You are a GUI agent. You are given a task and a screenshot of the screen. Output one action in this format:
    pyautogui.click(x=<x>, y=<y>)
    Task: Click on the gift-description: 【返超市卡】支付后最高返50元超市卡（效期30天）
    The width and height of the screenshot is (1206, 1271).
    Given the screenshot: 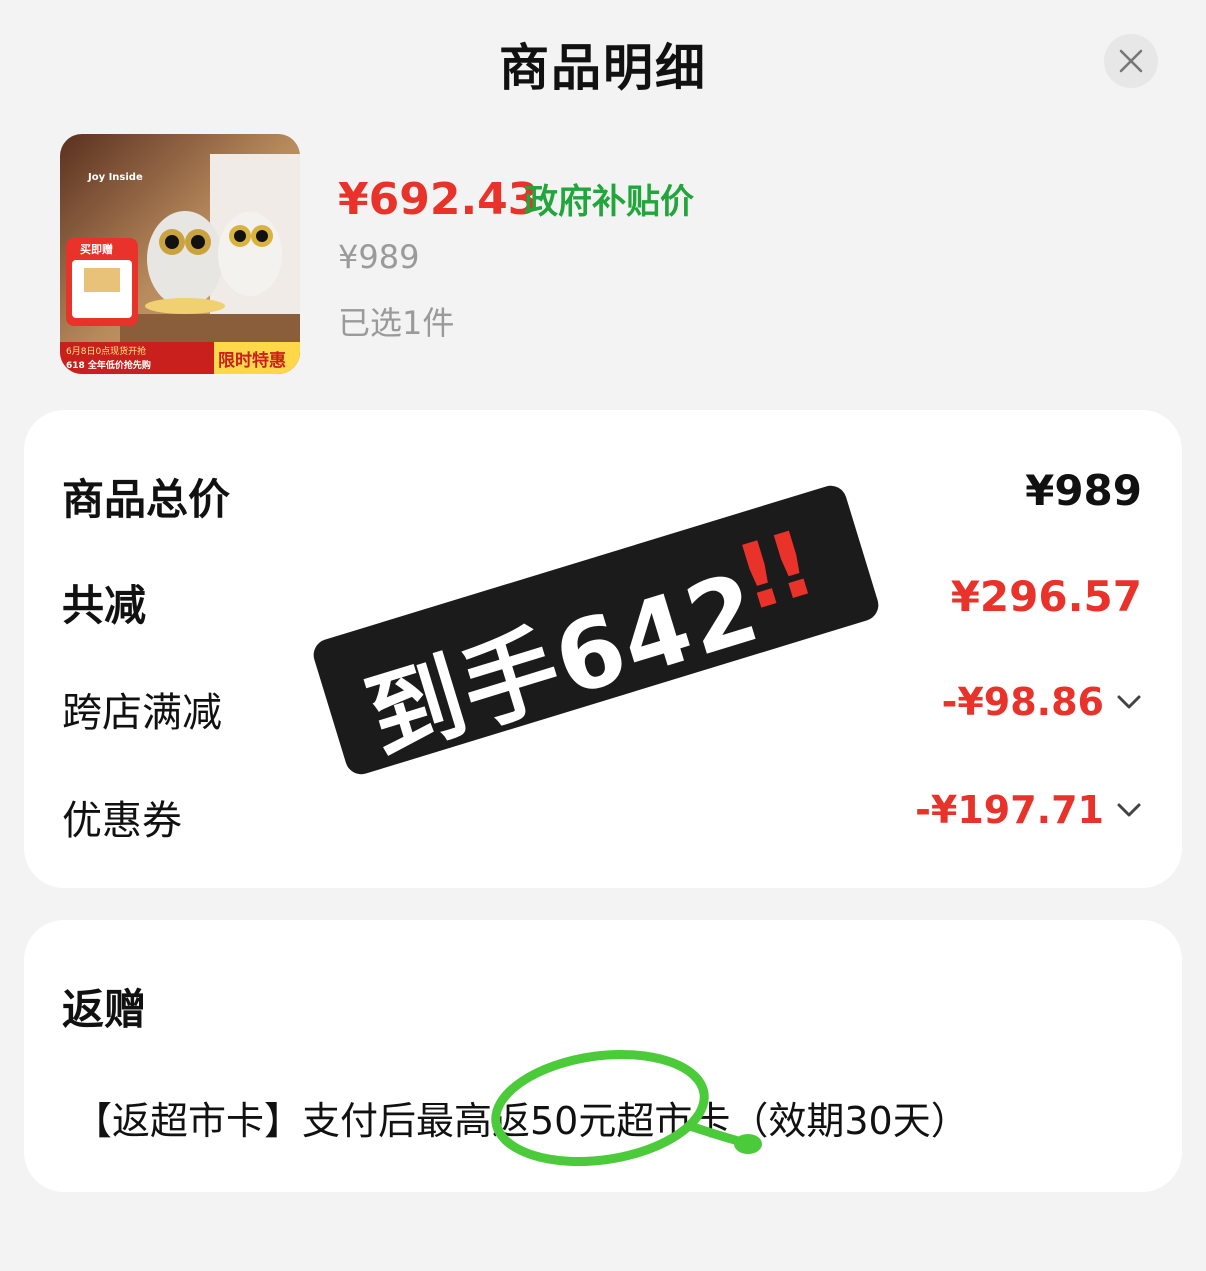 What is the action you would take?
    pyautogui.click(x=521, y=1121)
    